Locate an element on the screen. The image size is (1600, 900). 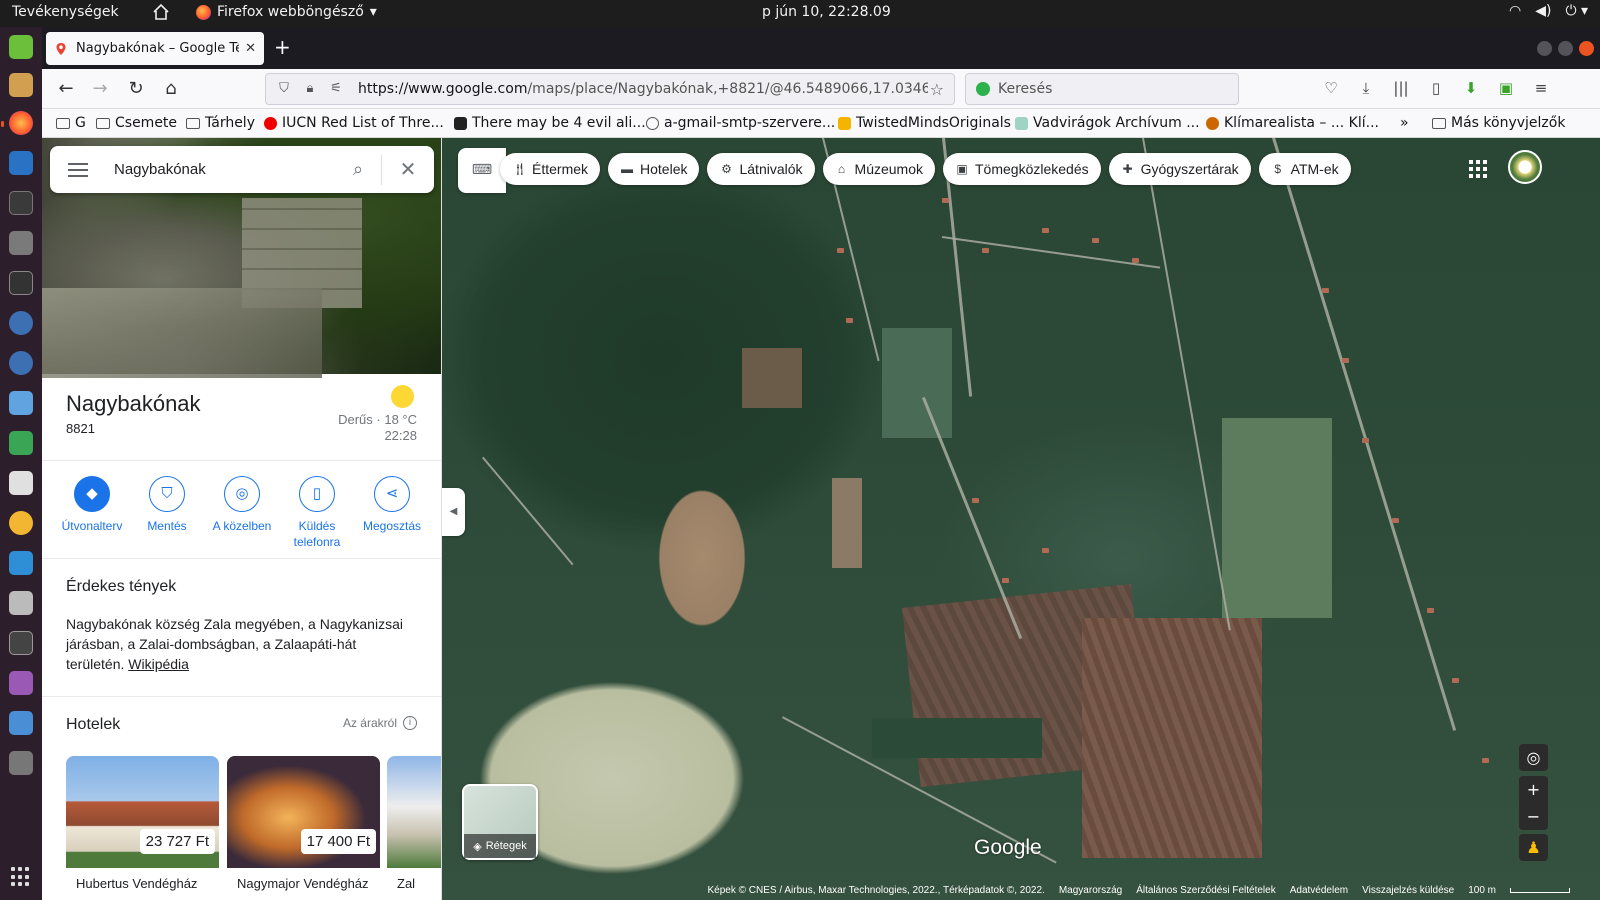
zoom-in-button: + is located at coordinates (1533, 789).